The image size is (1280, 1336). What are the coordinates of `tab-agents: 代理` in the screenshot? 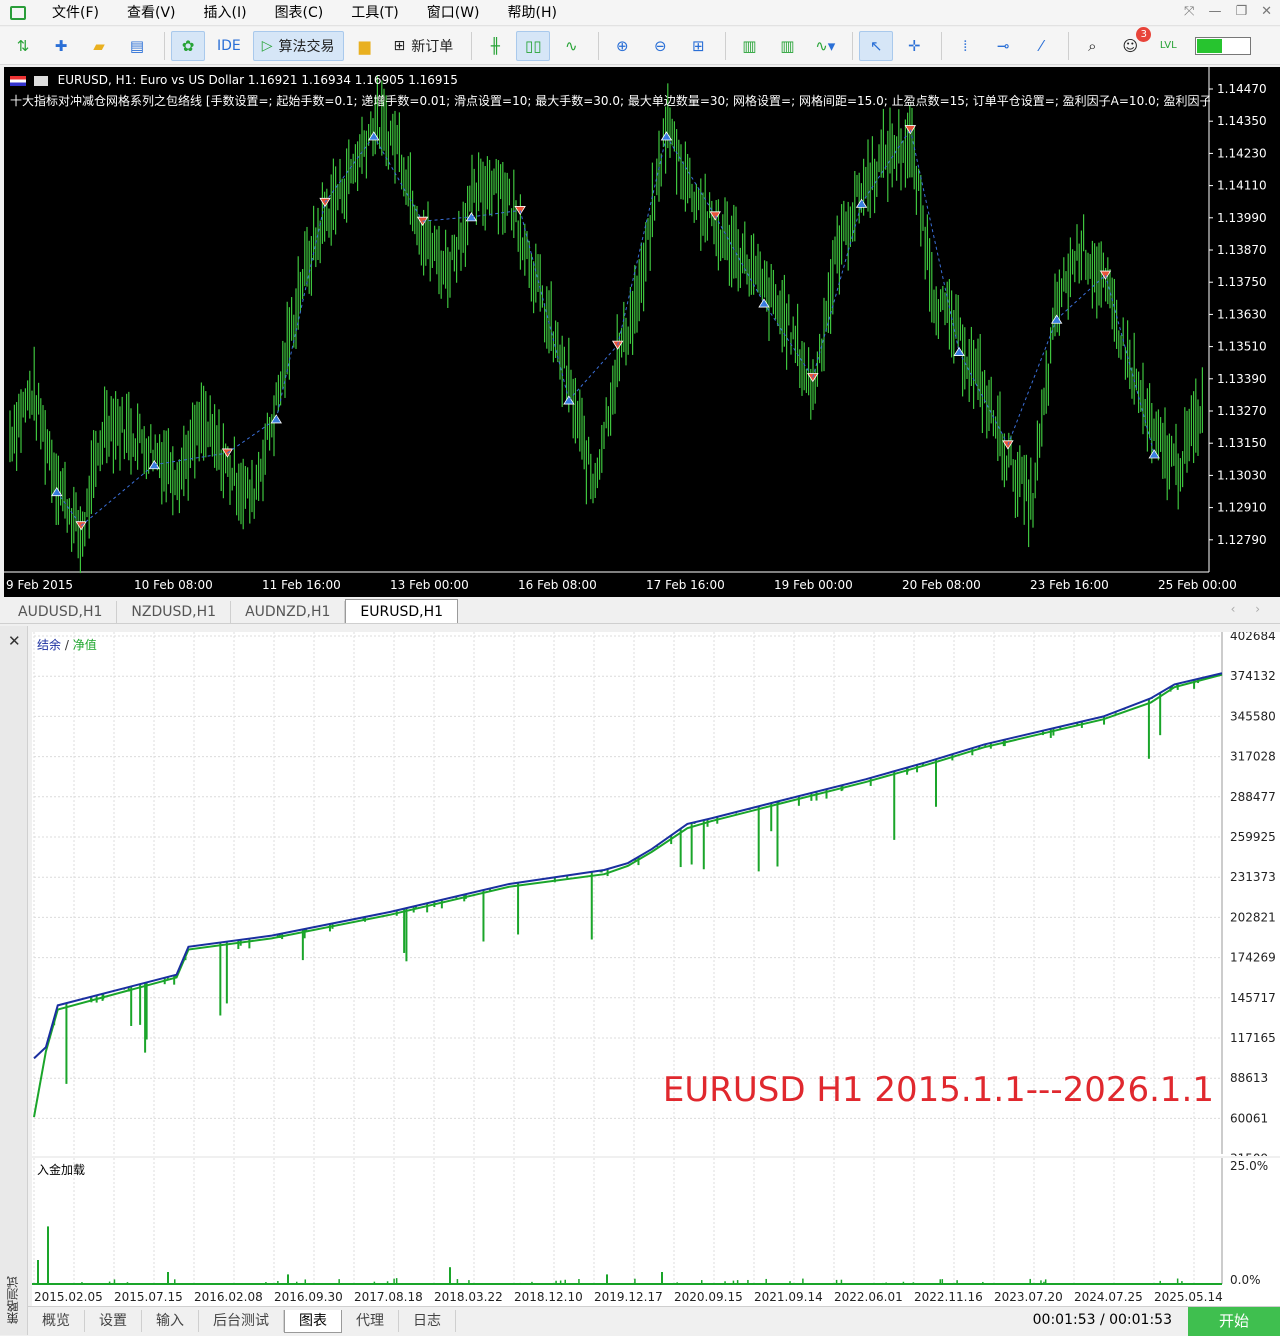 It's located at (370, 1321).